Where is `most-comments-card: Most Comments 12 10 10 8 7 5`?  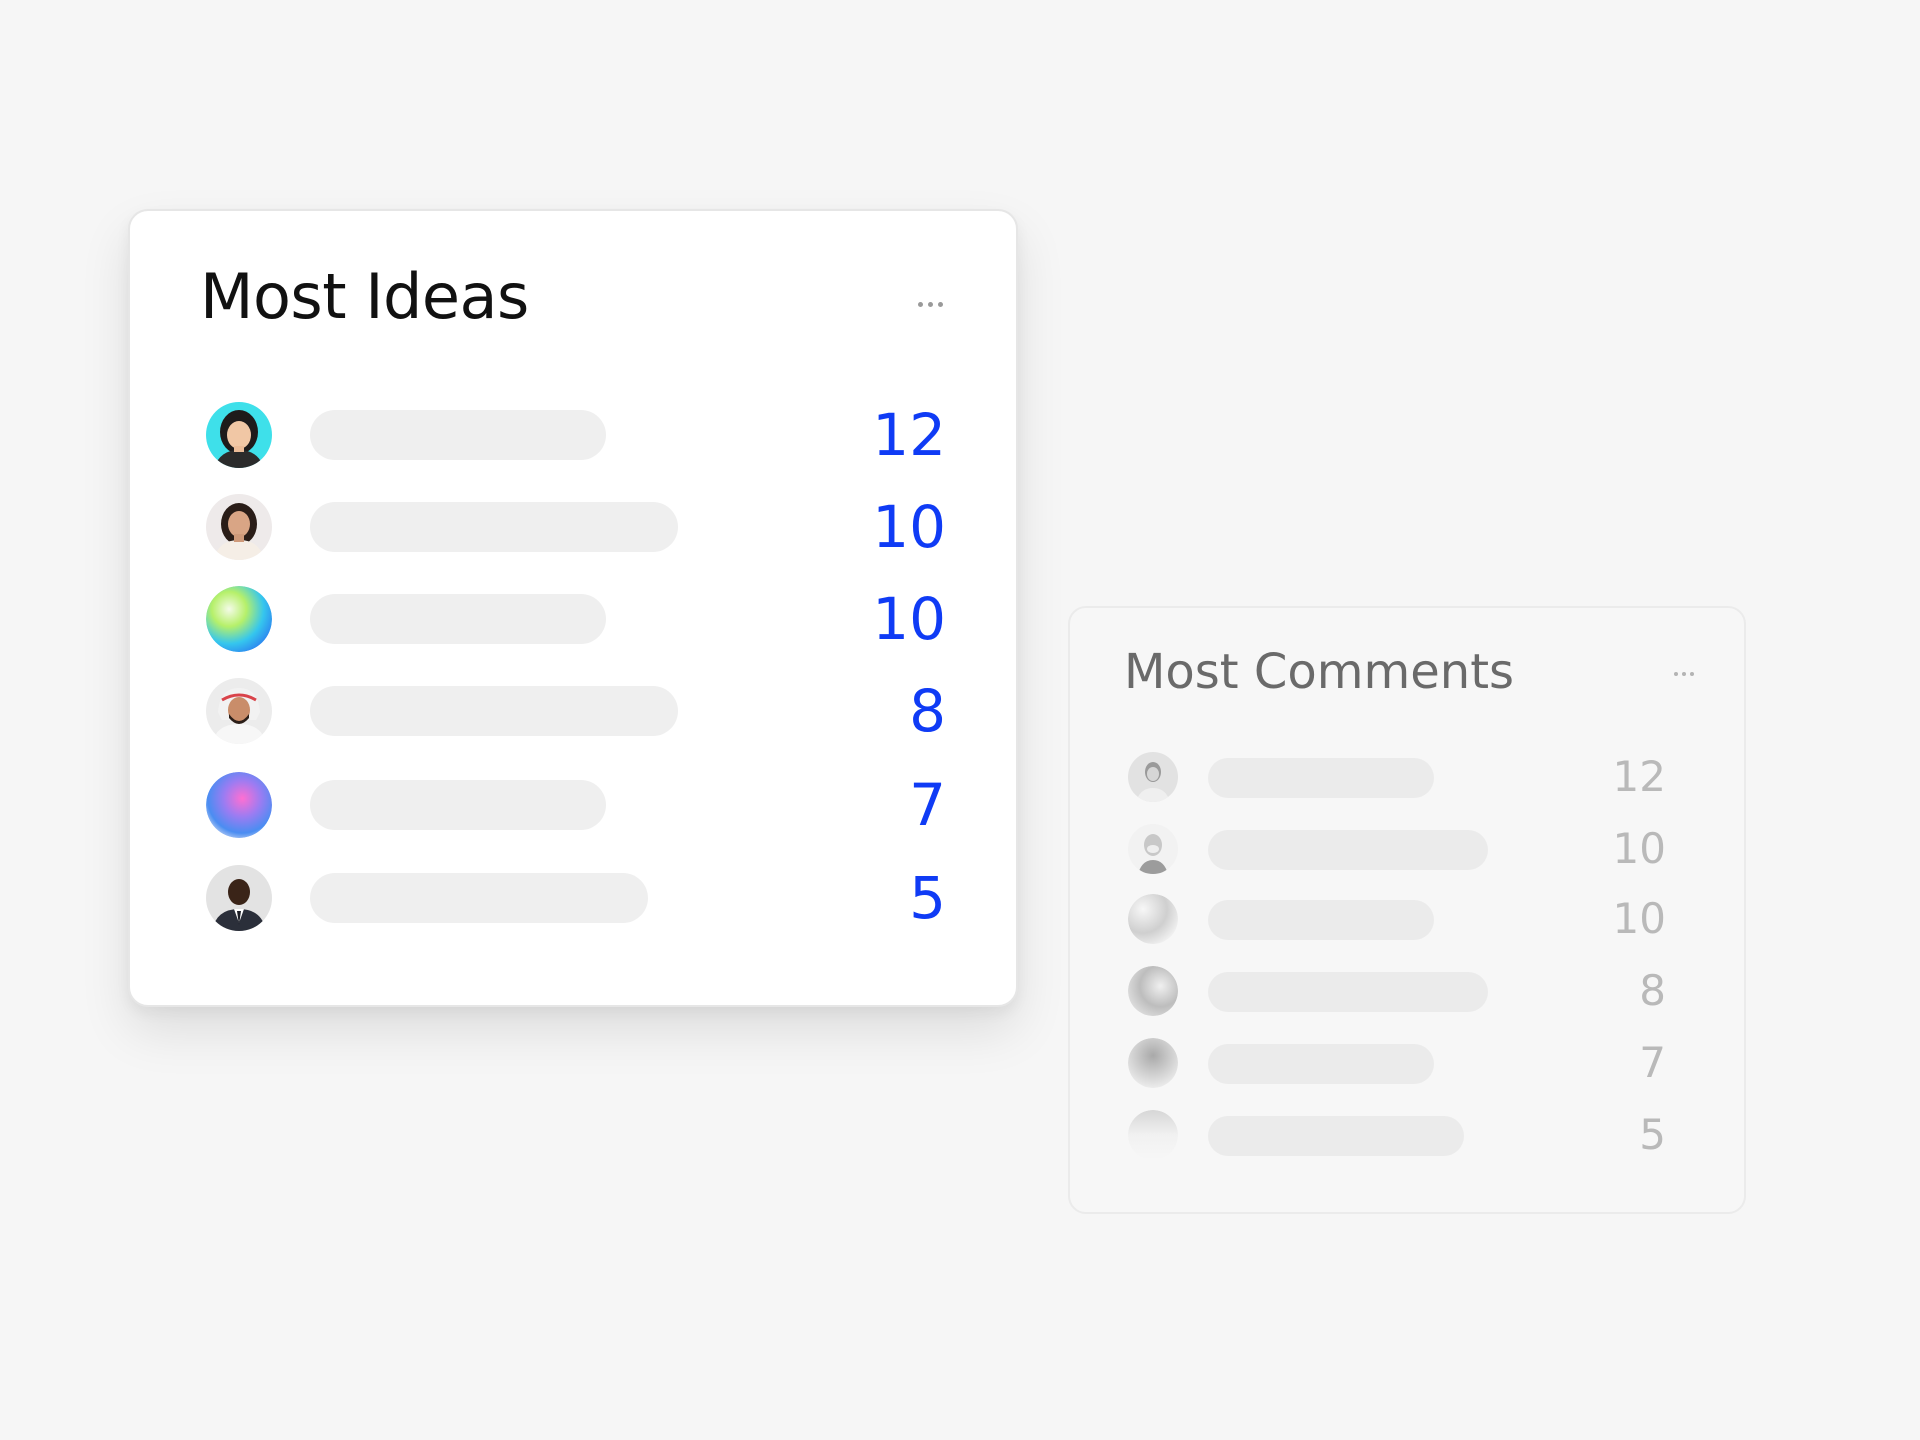 most-comments-card: Most Comments 12 10 10 8 7 5 is located at coordinates (1407, 910).